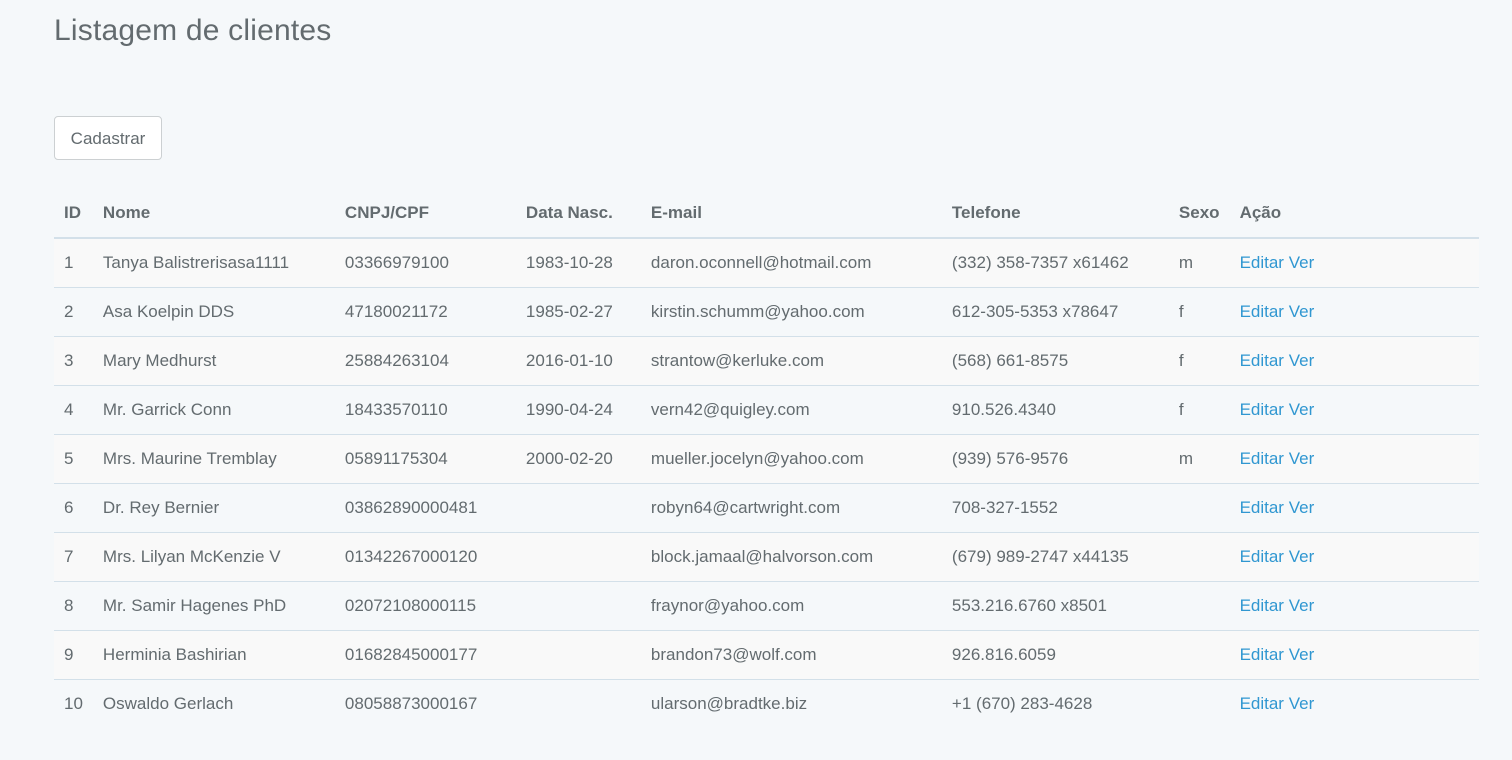  What do you see at coordinates (425, 655) in the screenshot?
I see `cell-cnpj-cpf: 01682845000177` at bounding box center [425, 655].